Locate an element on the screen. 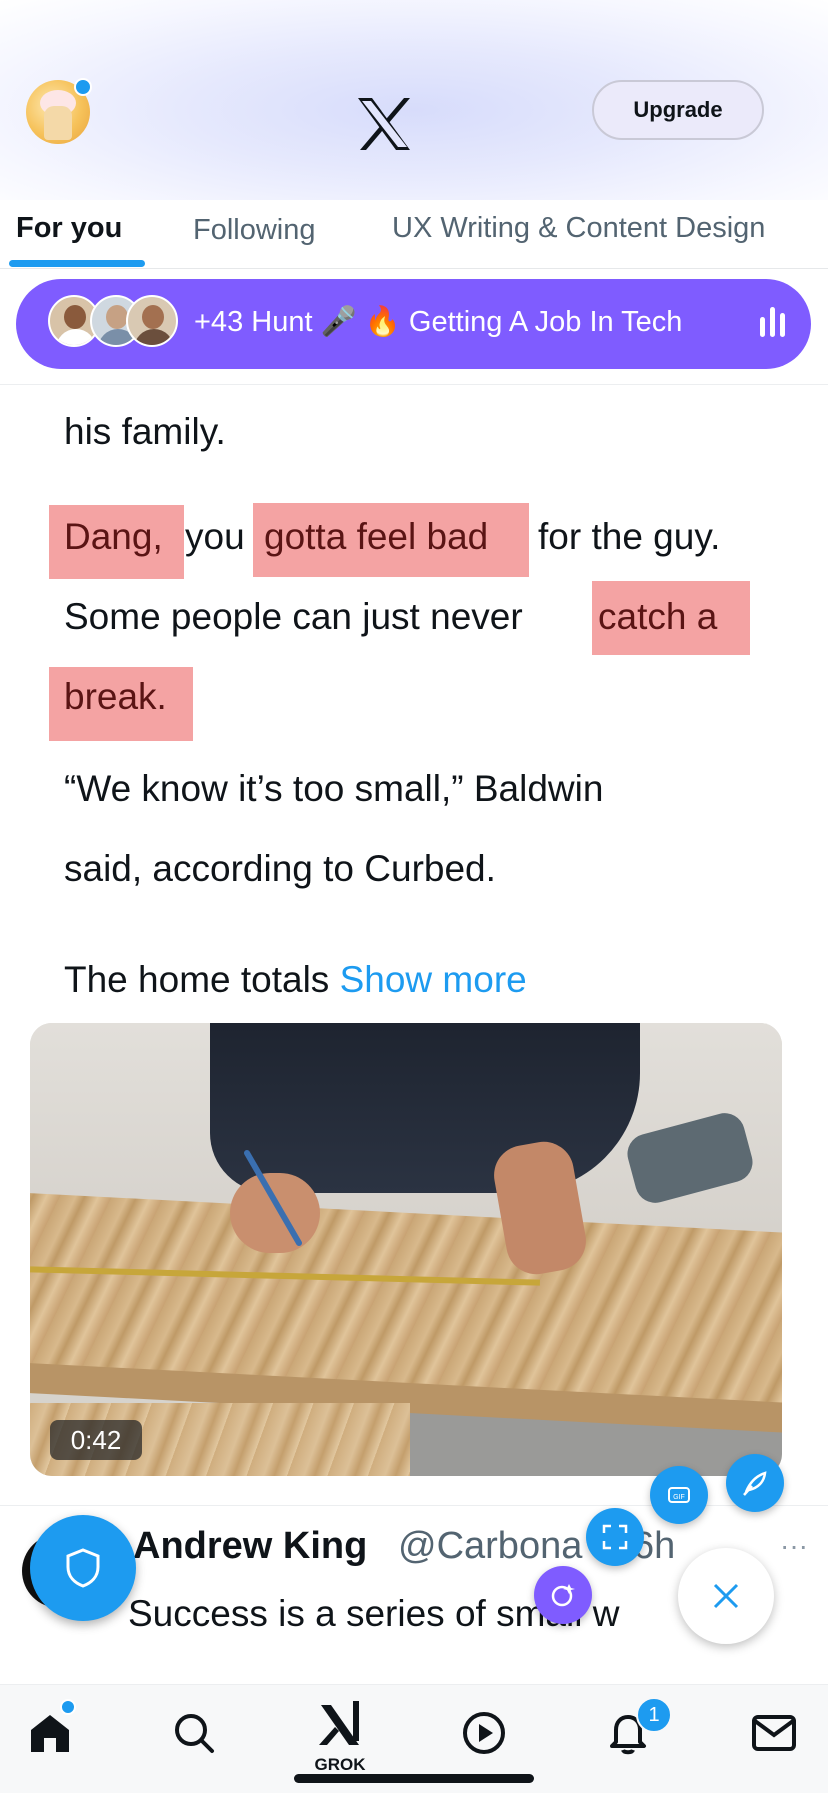 The height and width of the screenshot is (1793, 828). photo-figure is located at coordinates (425, 1108).